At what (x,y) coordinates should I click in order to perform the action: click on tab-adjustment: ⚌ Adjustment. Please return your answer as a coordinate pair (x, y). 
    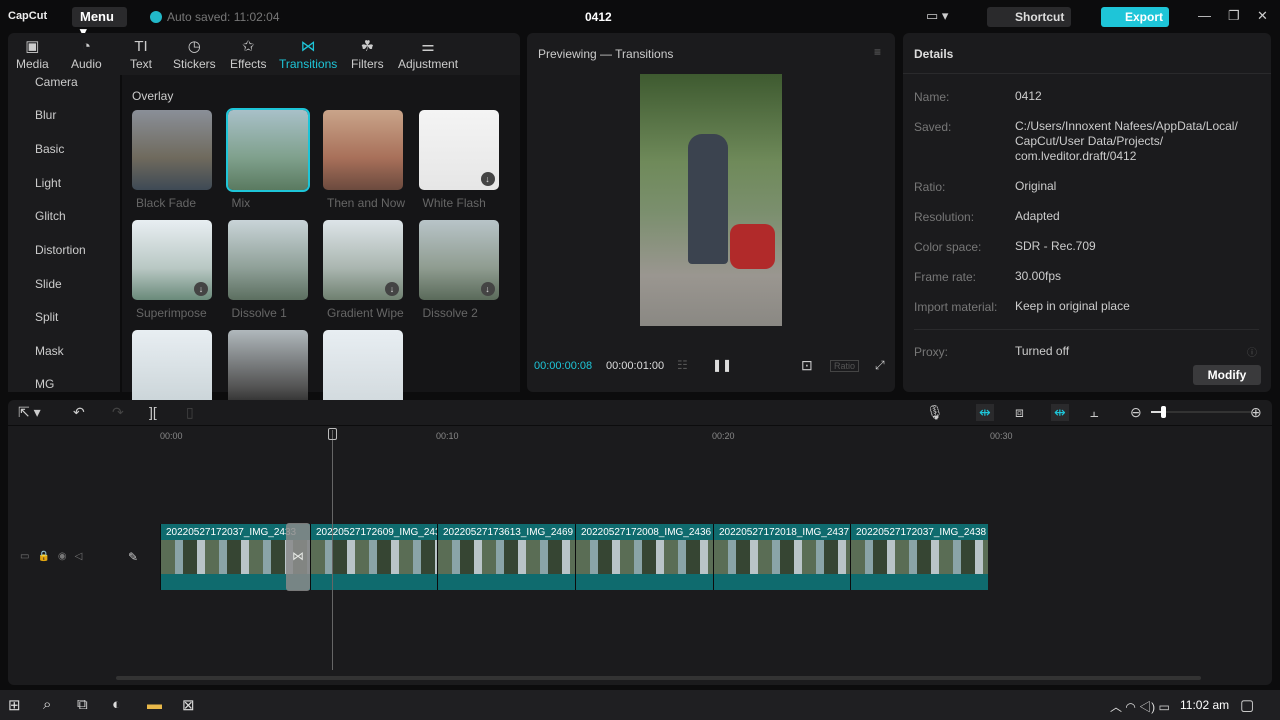
    Looking at the image, I should click on (428, 54).